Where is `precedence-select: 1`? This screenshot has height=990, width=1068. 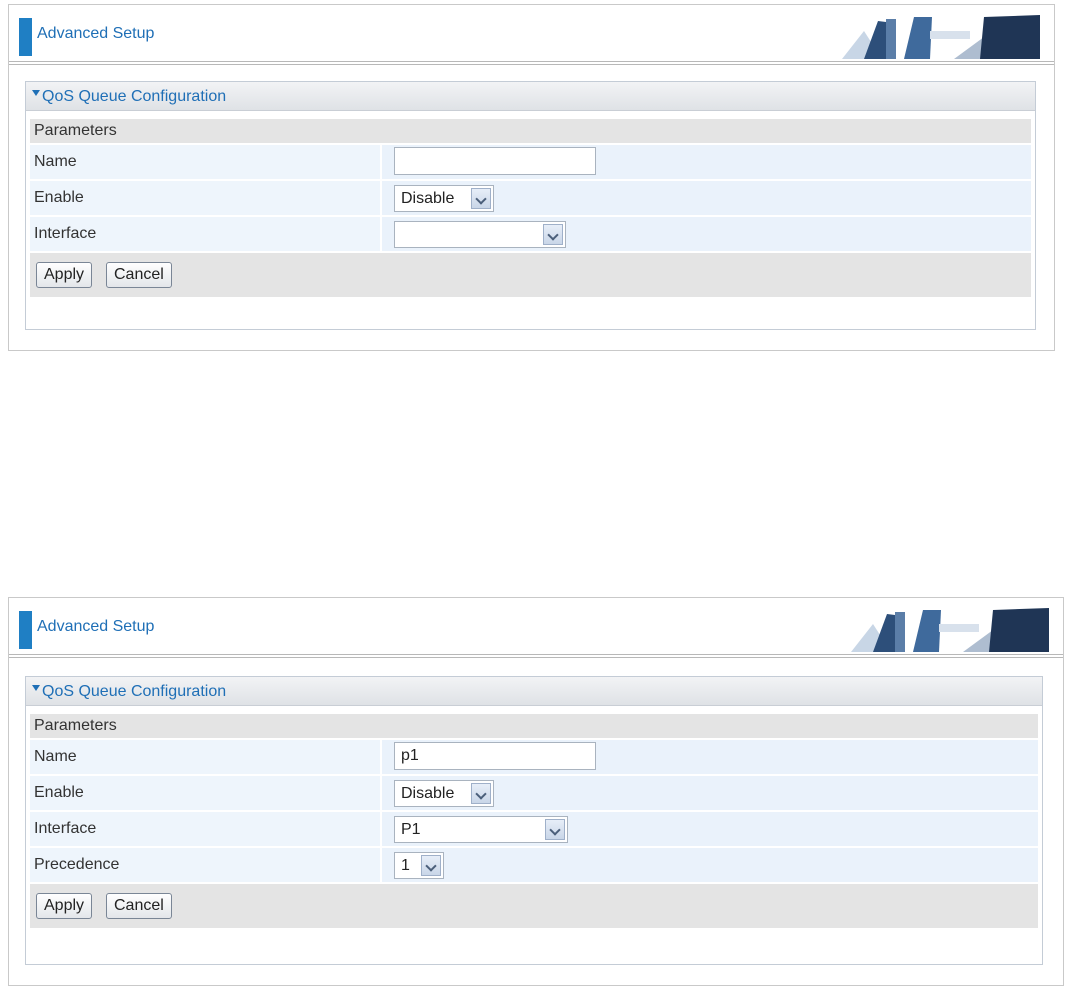
precedence-select: 1 is located at coordinates (419, 865).